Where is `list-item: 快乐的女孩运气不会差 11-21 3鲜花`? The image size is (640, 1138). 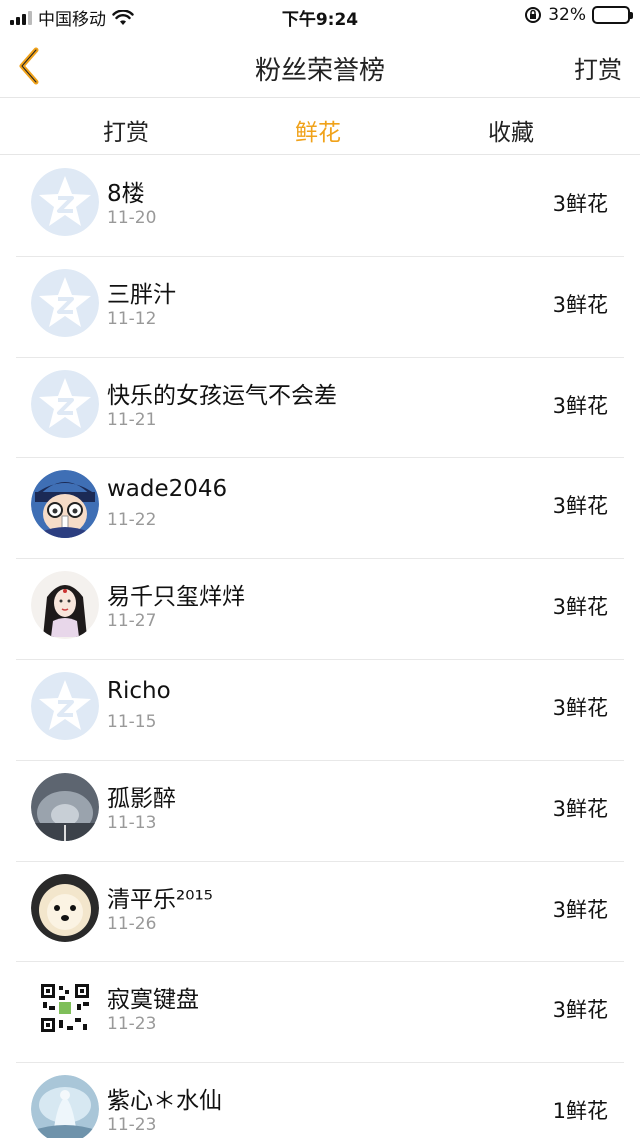 list-item: 快乐的女孩运气不会差 11-21 3鲜花 is located at coordinates (320, 408).